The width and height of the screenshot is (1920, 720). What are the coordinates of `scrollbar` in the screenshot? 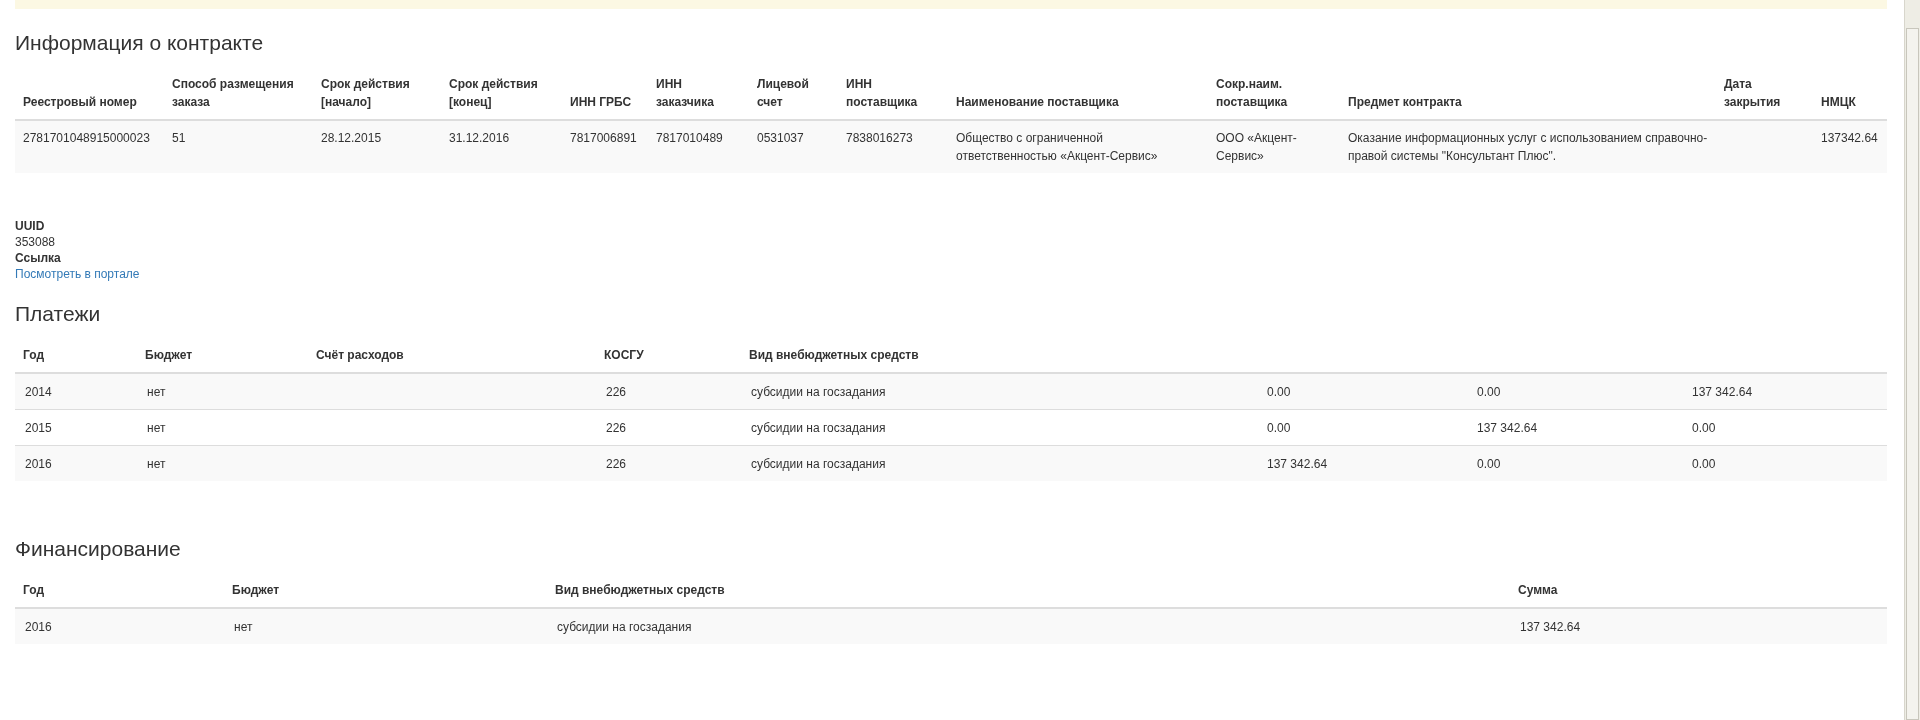 It's located at (1912, 360).